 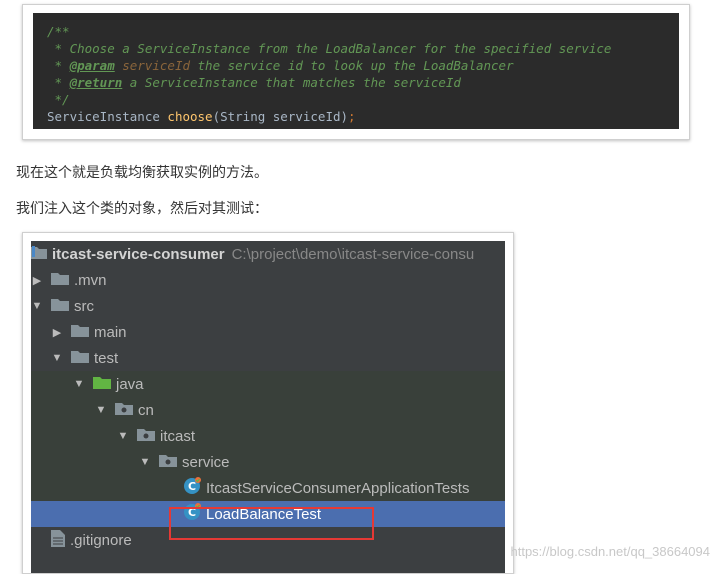 What do you see at coordinates (101, 540) in the screenshot?
I see `tree-item-label: .gitignore` at bounding box center [101, 540].